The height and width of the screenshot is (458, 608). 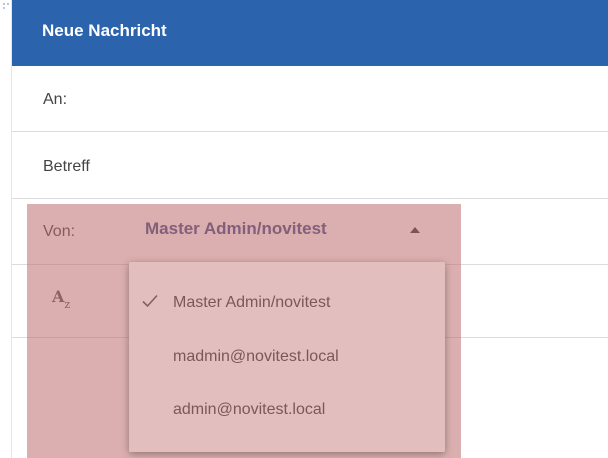 I want to click on dropdown-option-master-admin: Master Admin/novitest, so click(x=287, y=303).